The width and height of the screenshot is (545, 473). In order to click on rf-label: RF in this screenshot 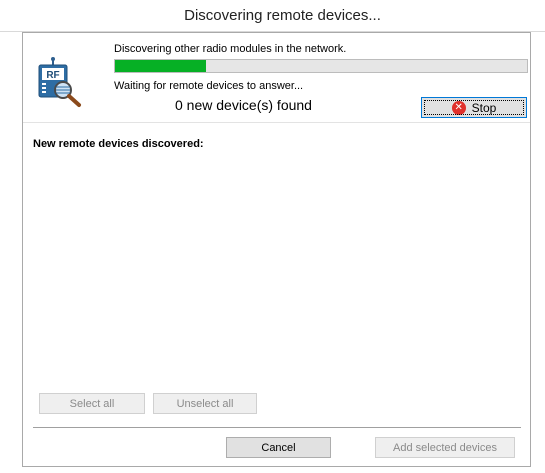, I will do `click(52, 75)`.